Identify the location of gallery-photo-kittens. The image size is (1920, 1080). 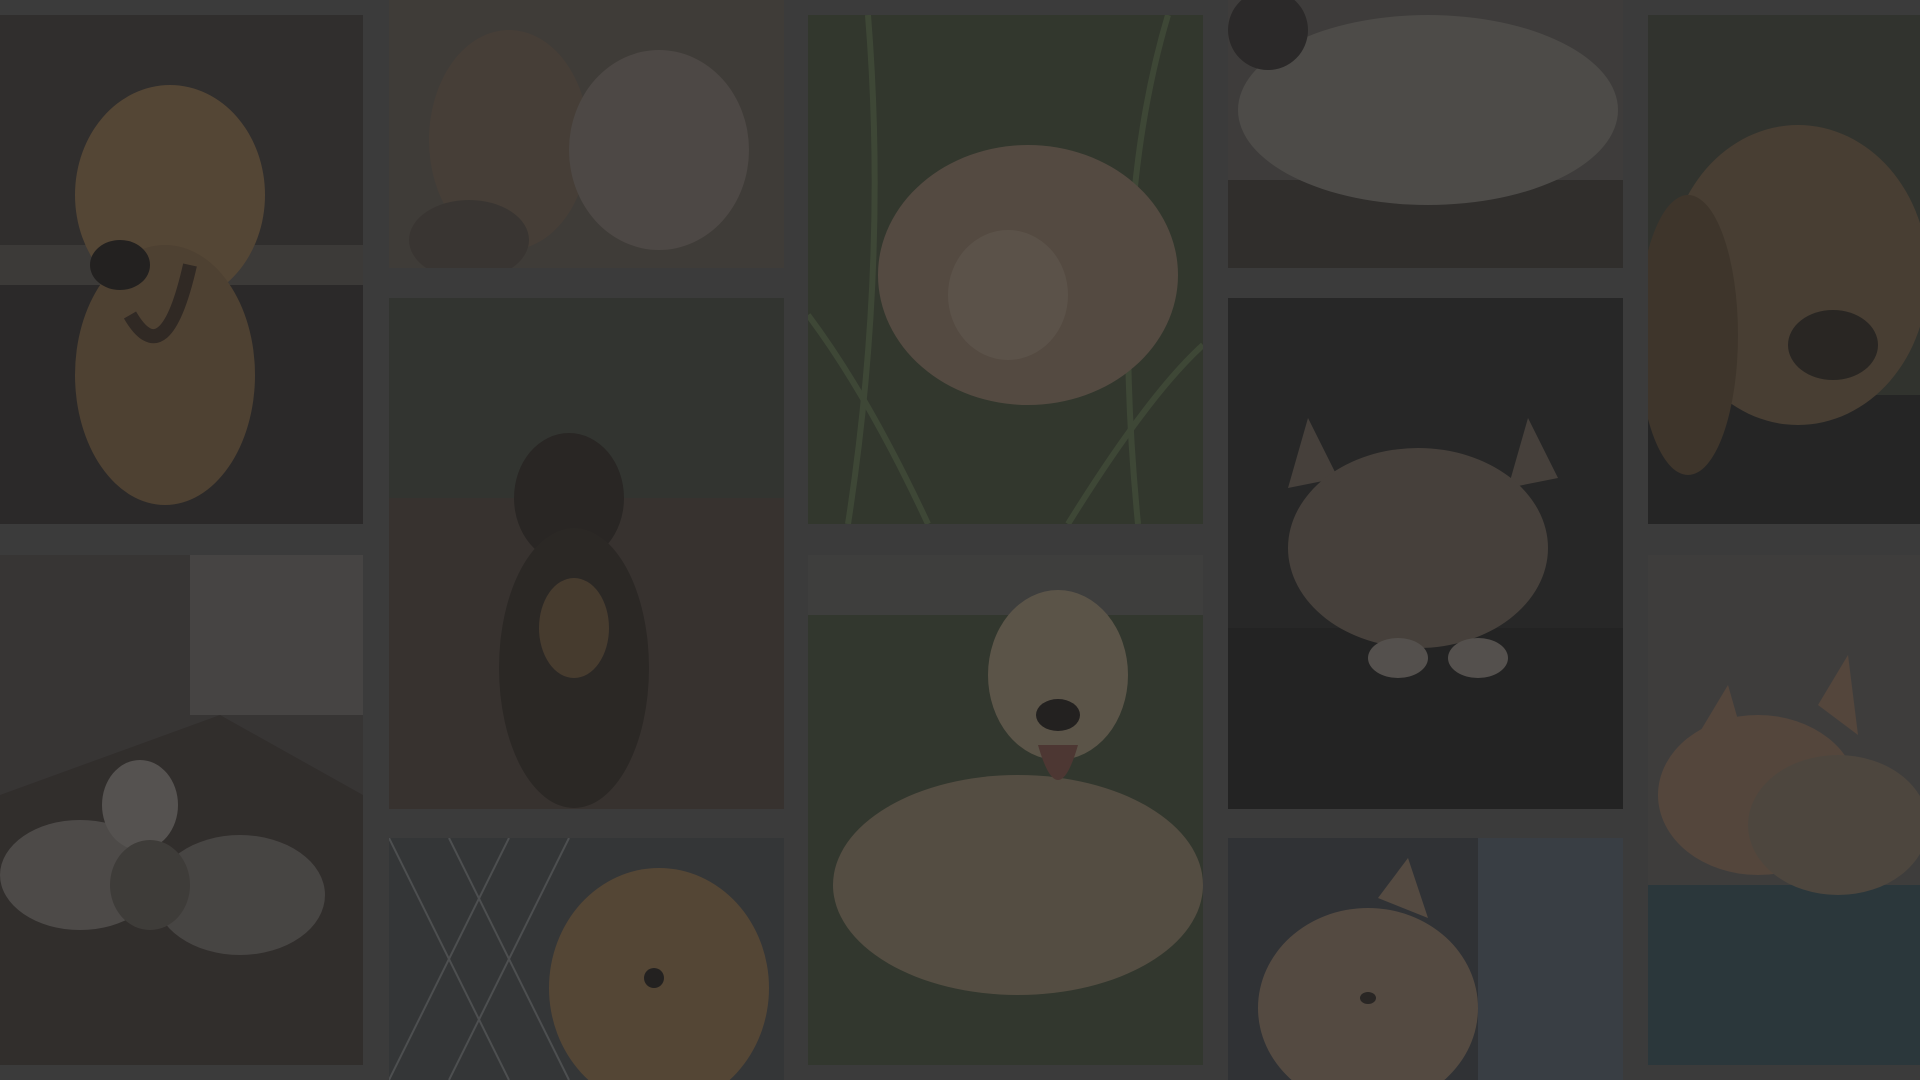
(586, 134).